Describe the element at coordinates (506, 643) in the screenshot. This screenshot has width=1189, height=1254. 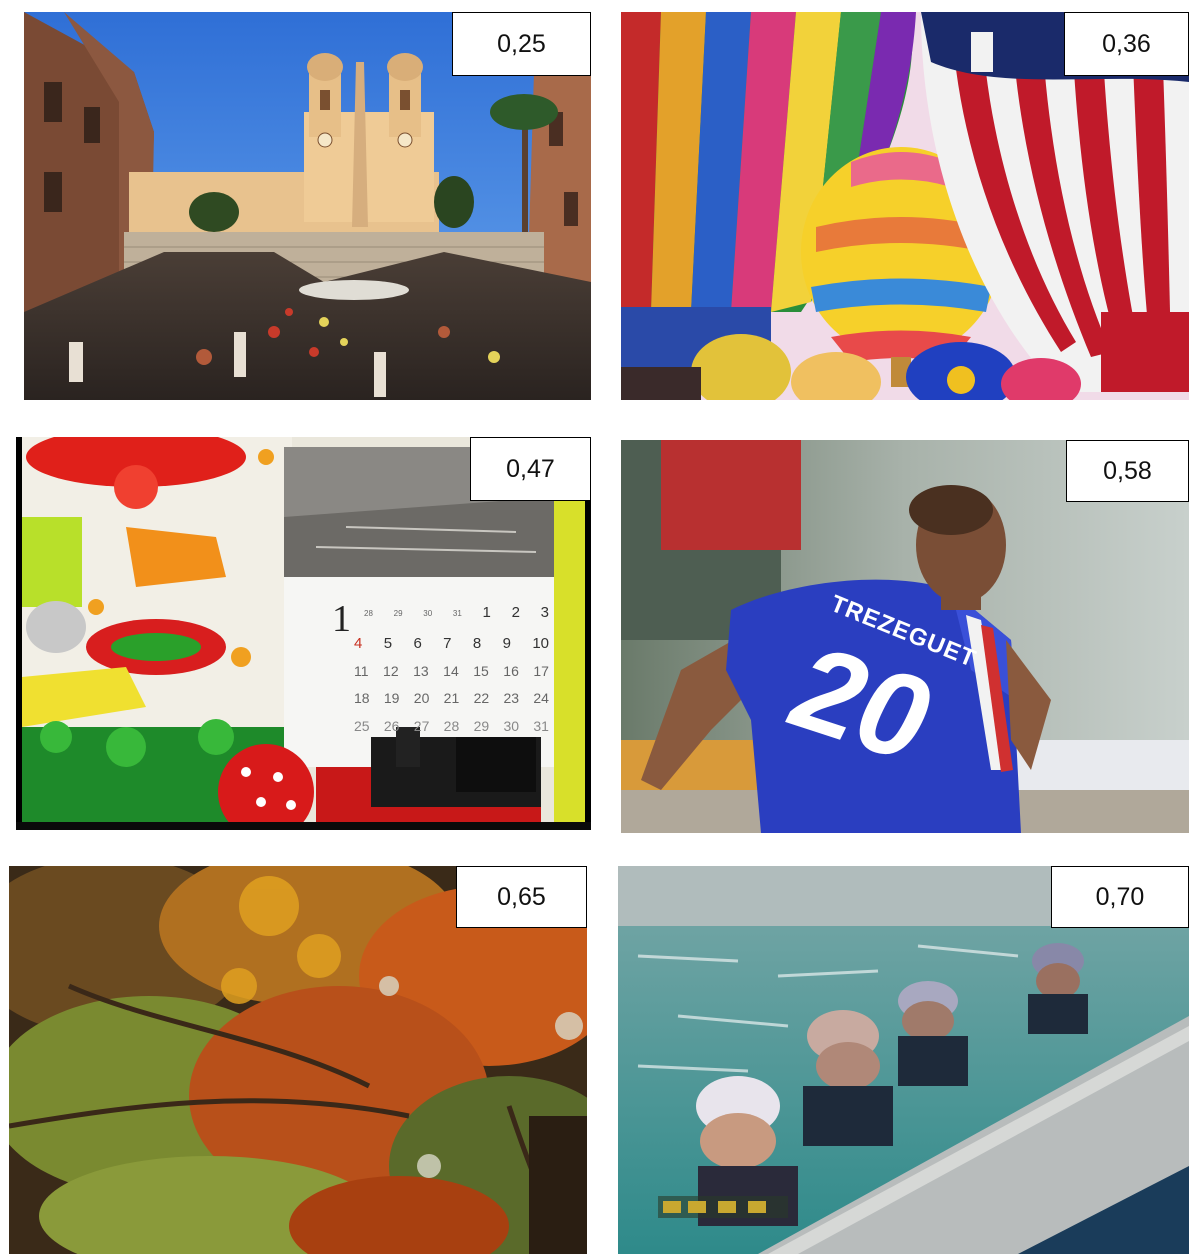
I see `calendar-day: 9` at that location.